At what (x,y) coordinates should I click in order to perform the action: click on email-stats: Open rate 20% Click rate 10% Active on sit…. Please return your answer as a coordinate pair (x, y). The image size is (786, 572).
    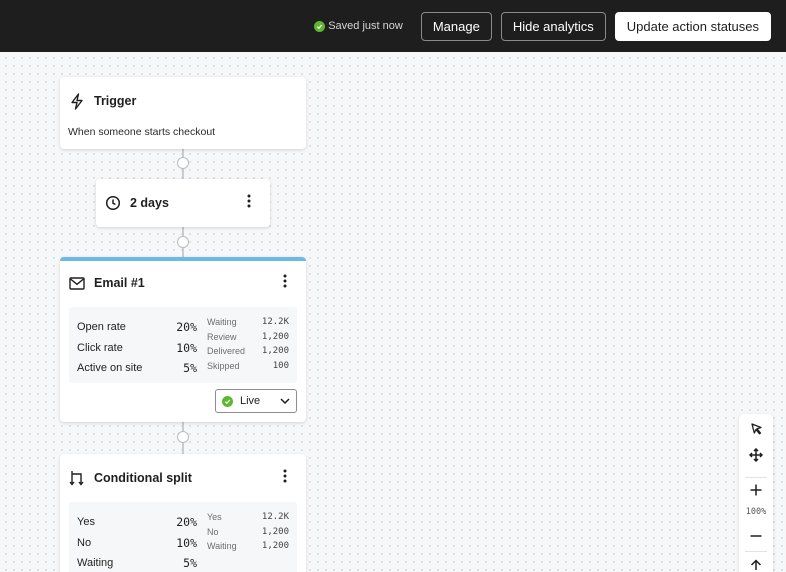
    Looking at the image, I should click on (183, 345).